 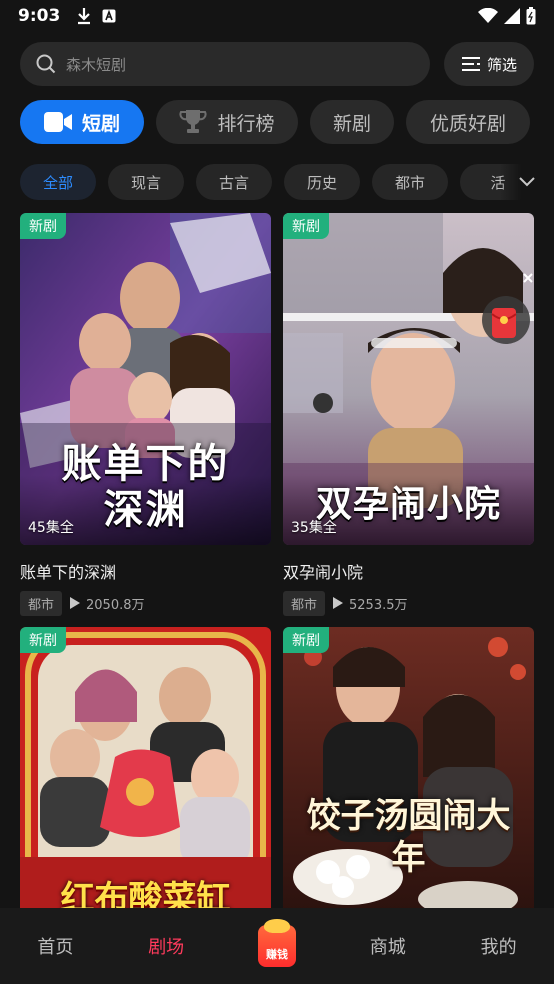 I want to click on genre-chips: 全部 现言 古言 历史 都市 活, so click(x=287, y=182).